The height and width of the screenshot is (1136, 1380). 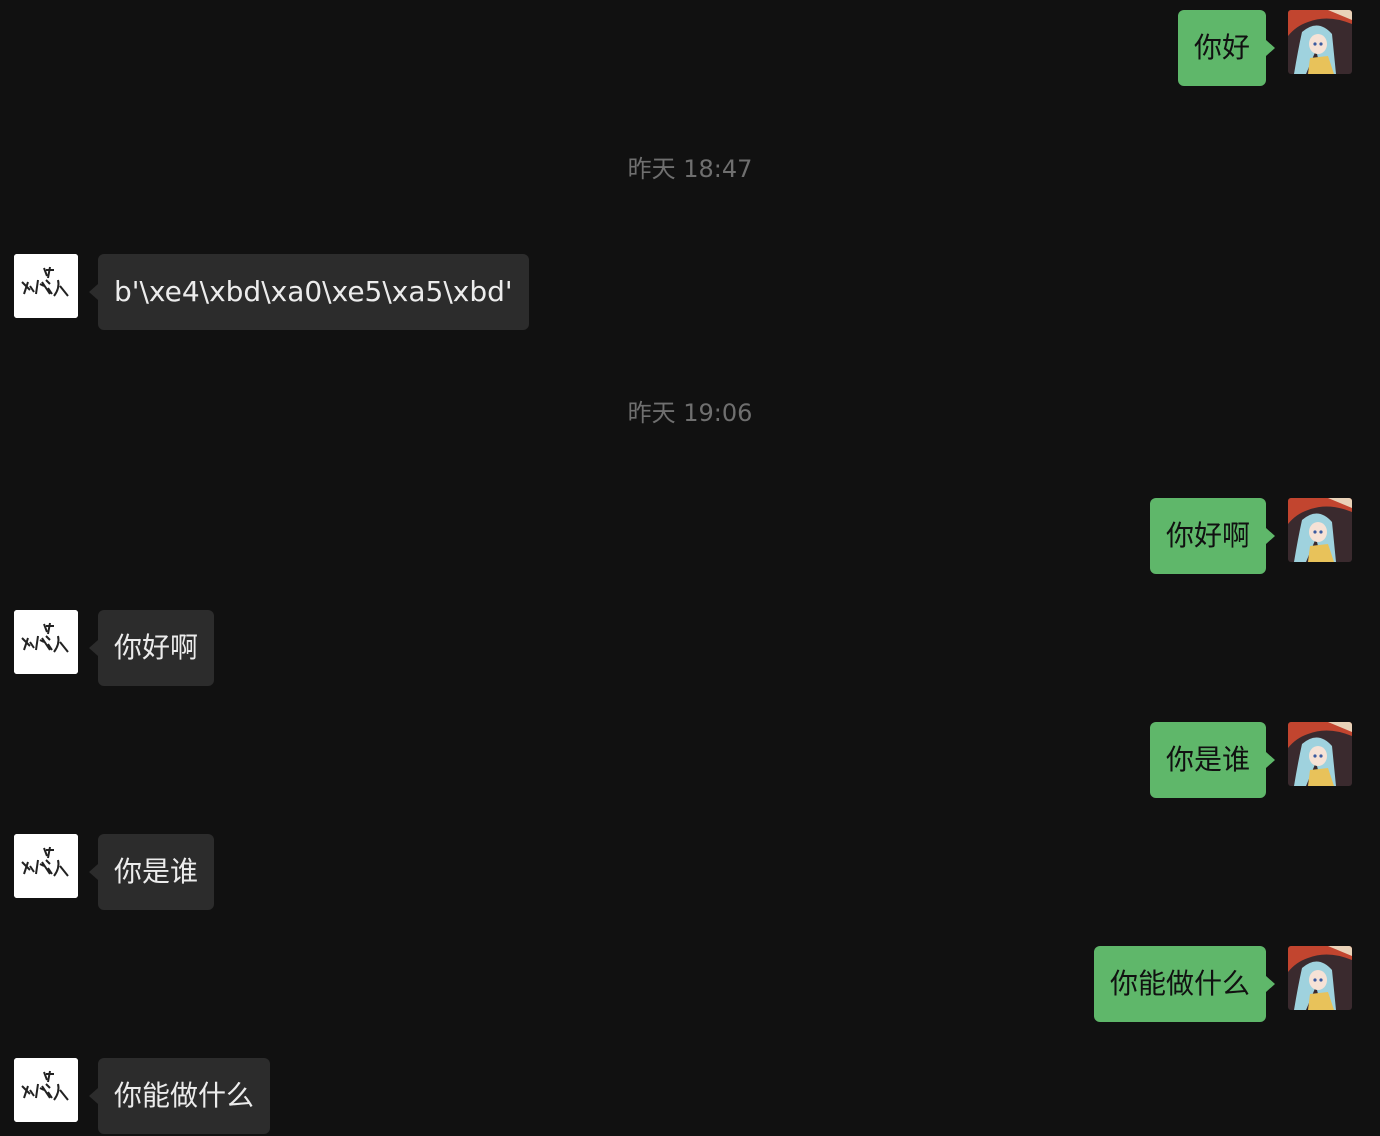 What do you see at coordinates (151, 648) in the screenshot?
I see `bot-message-bubble: 你好啊` at bounding box center [151, 648].